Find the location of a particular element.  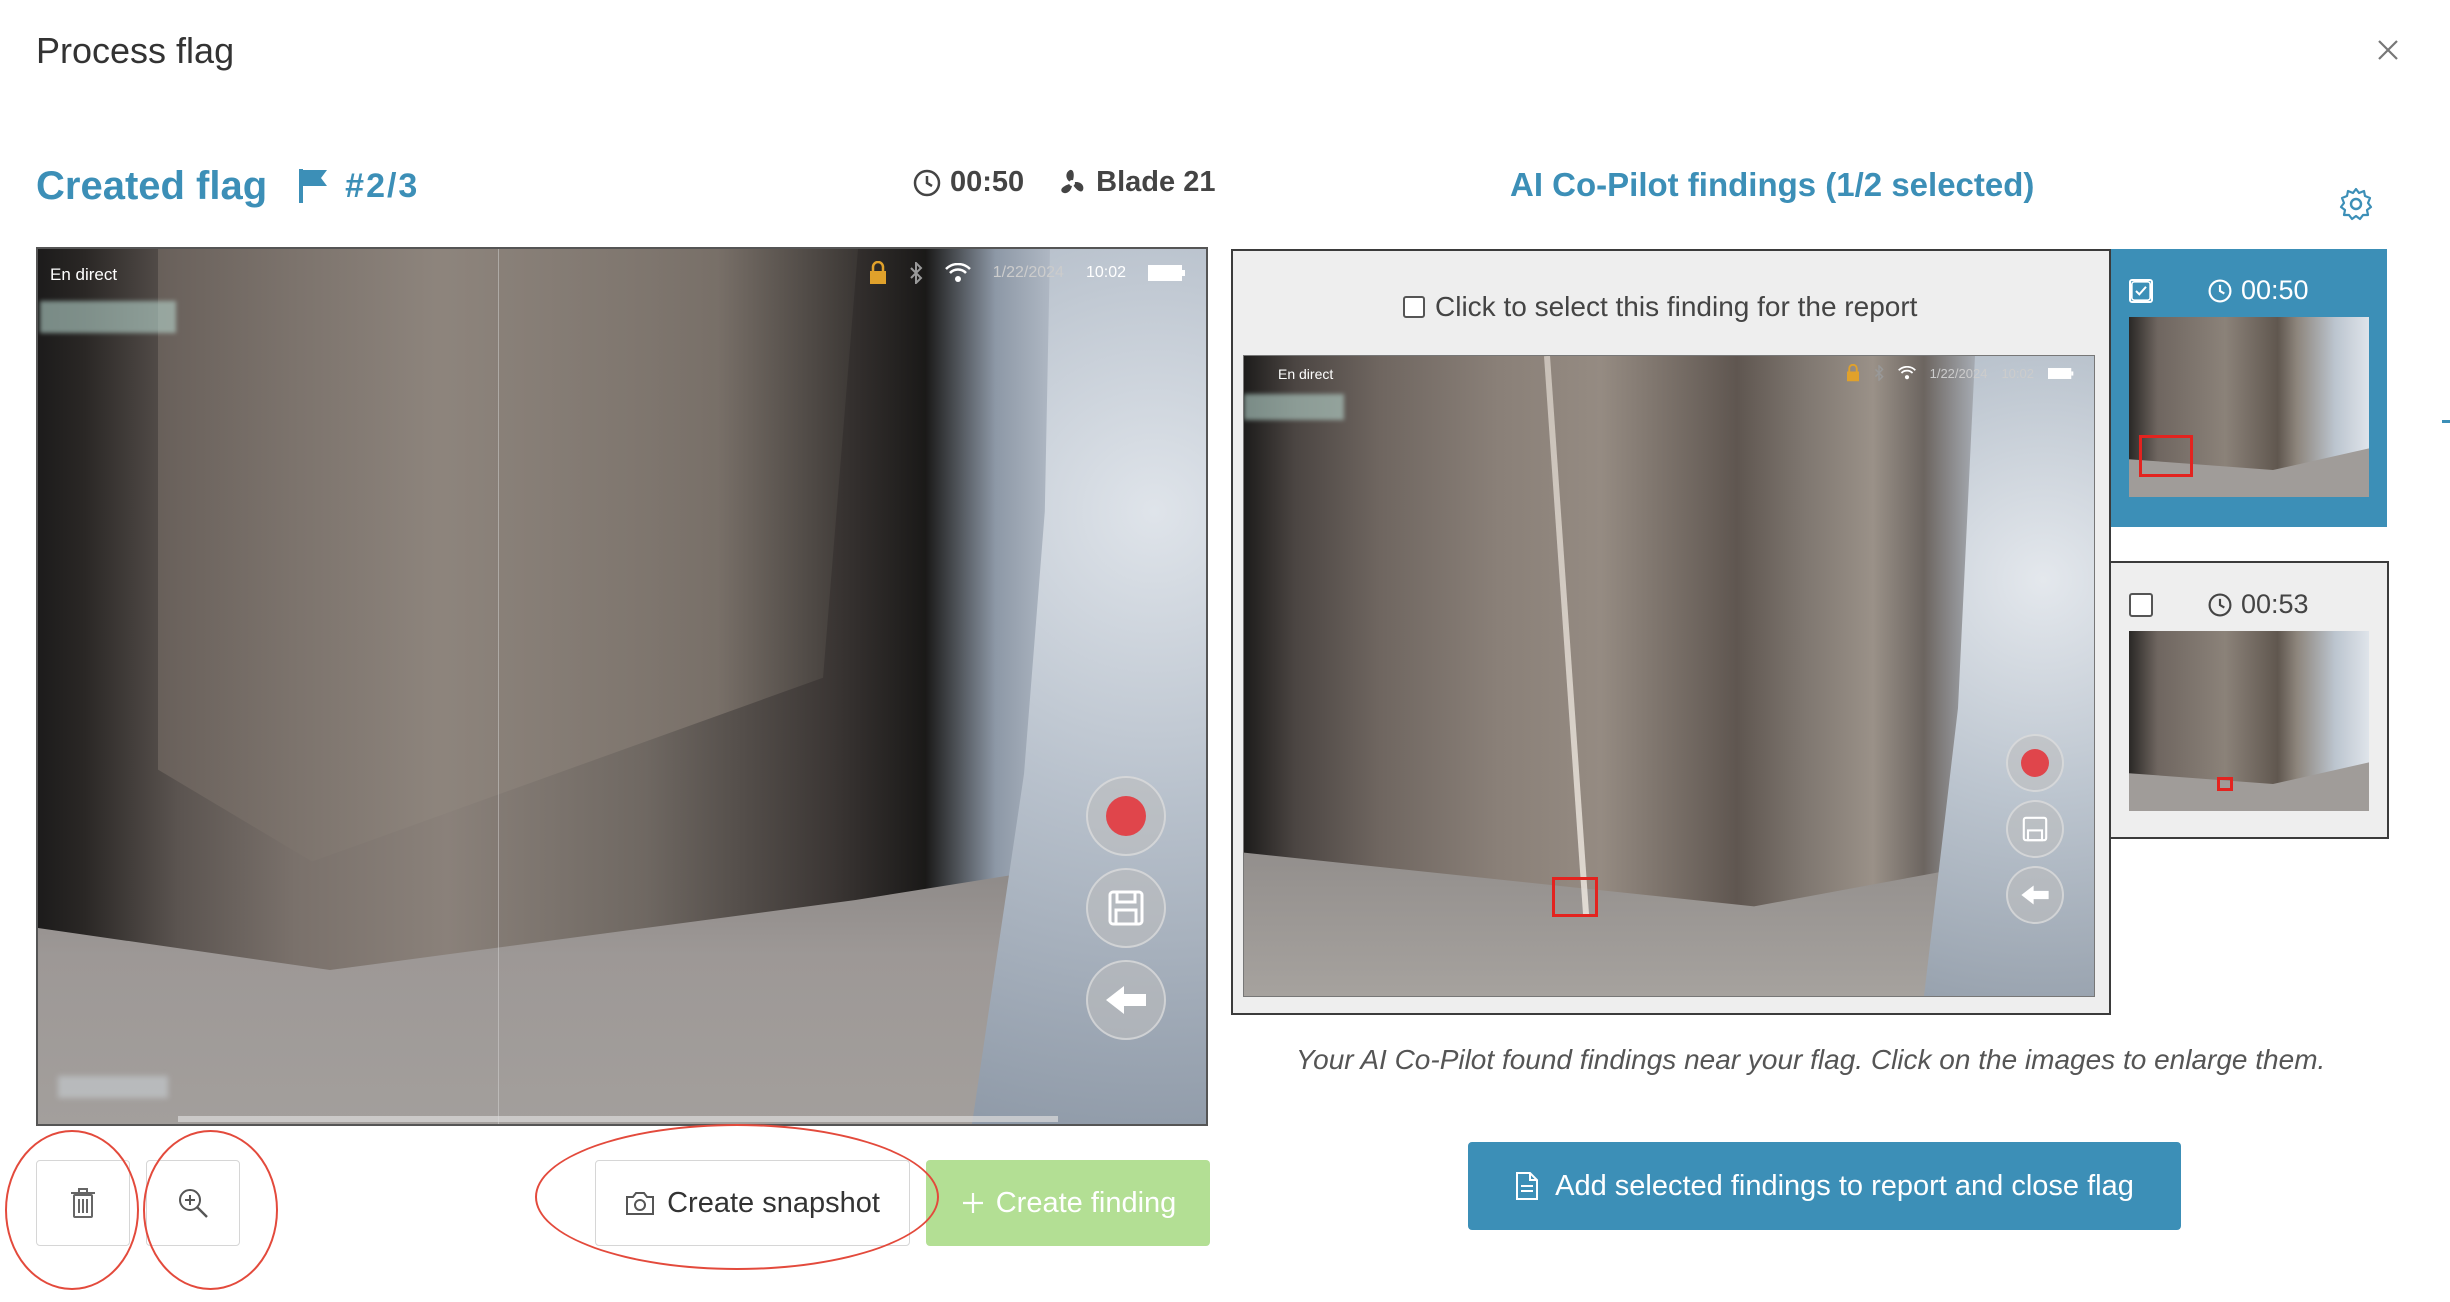

device-status-bar: 1/22/2024 10:02 is located at coordinates (1027, 273).